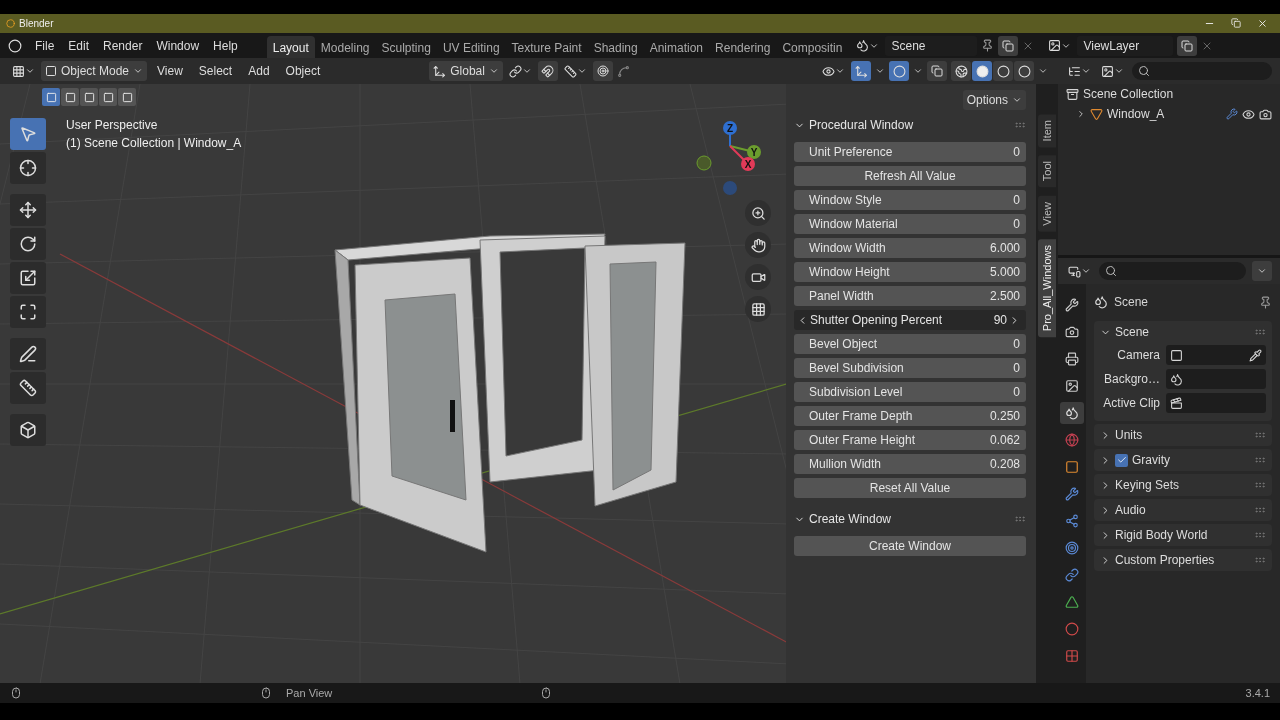  What do you see at coordinates (602, 71) in the screenshot?
I see `proportional-edit-button` at bounding box center [602, 71].